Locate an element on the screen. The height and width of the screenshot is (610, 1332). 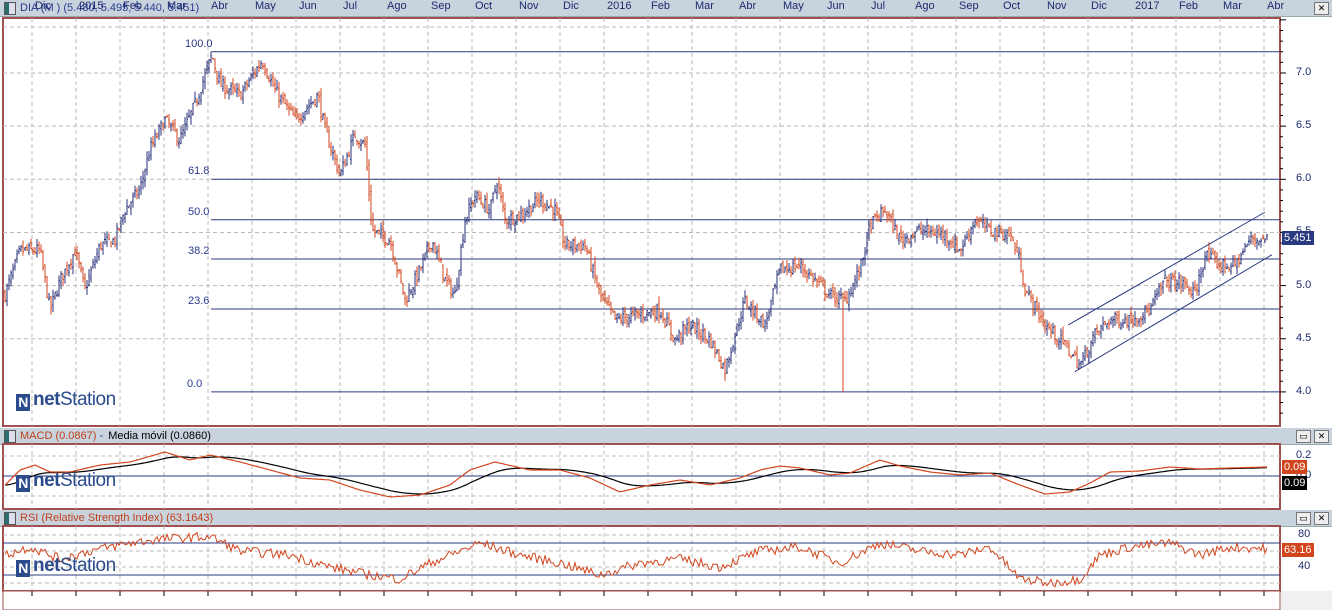
fib-level-label: 100.0 is located at coordinates (199, 43).